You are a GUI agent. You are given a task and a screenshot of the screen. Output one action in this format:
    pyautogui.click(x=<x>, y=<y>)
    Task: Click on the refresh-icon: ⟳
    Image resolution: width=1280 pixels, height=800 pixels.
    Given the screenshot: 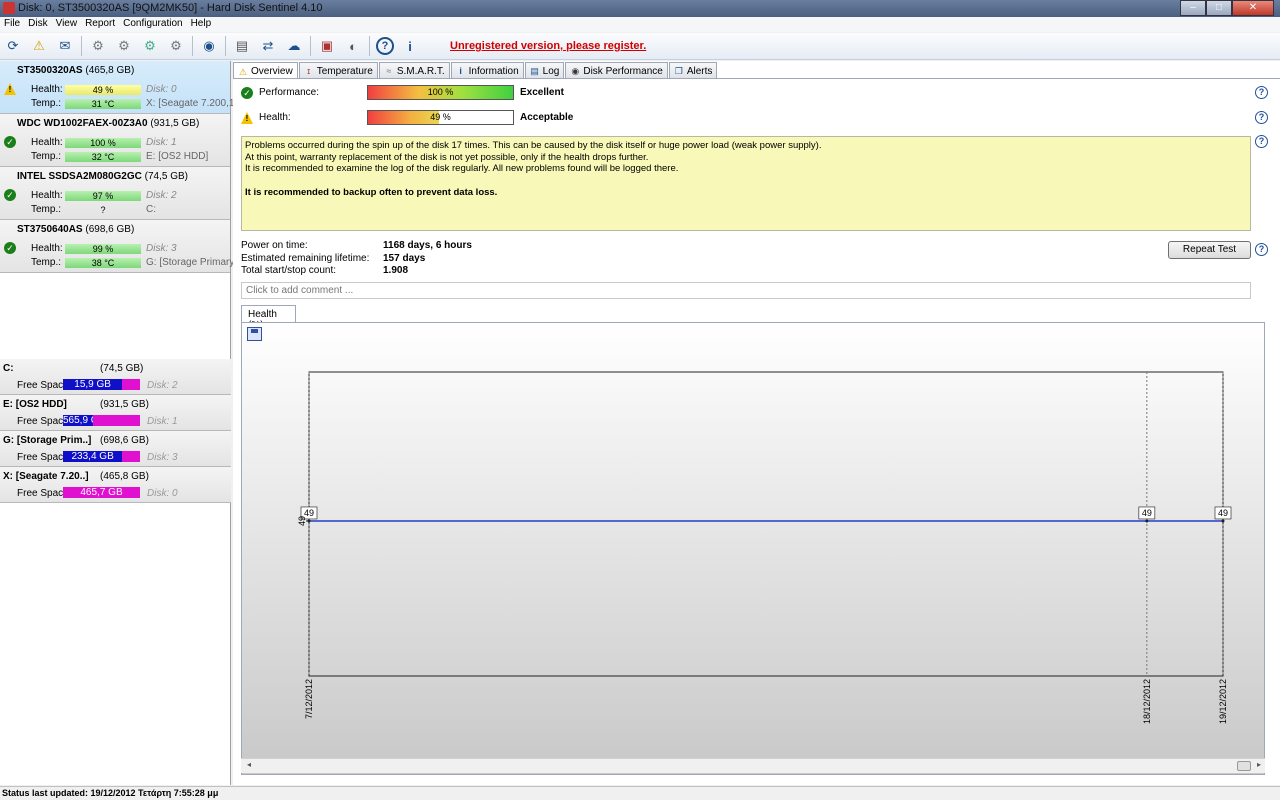 What is the action you would take?
    pyautogui.click(x=13, y=46)
    